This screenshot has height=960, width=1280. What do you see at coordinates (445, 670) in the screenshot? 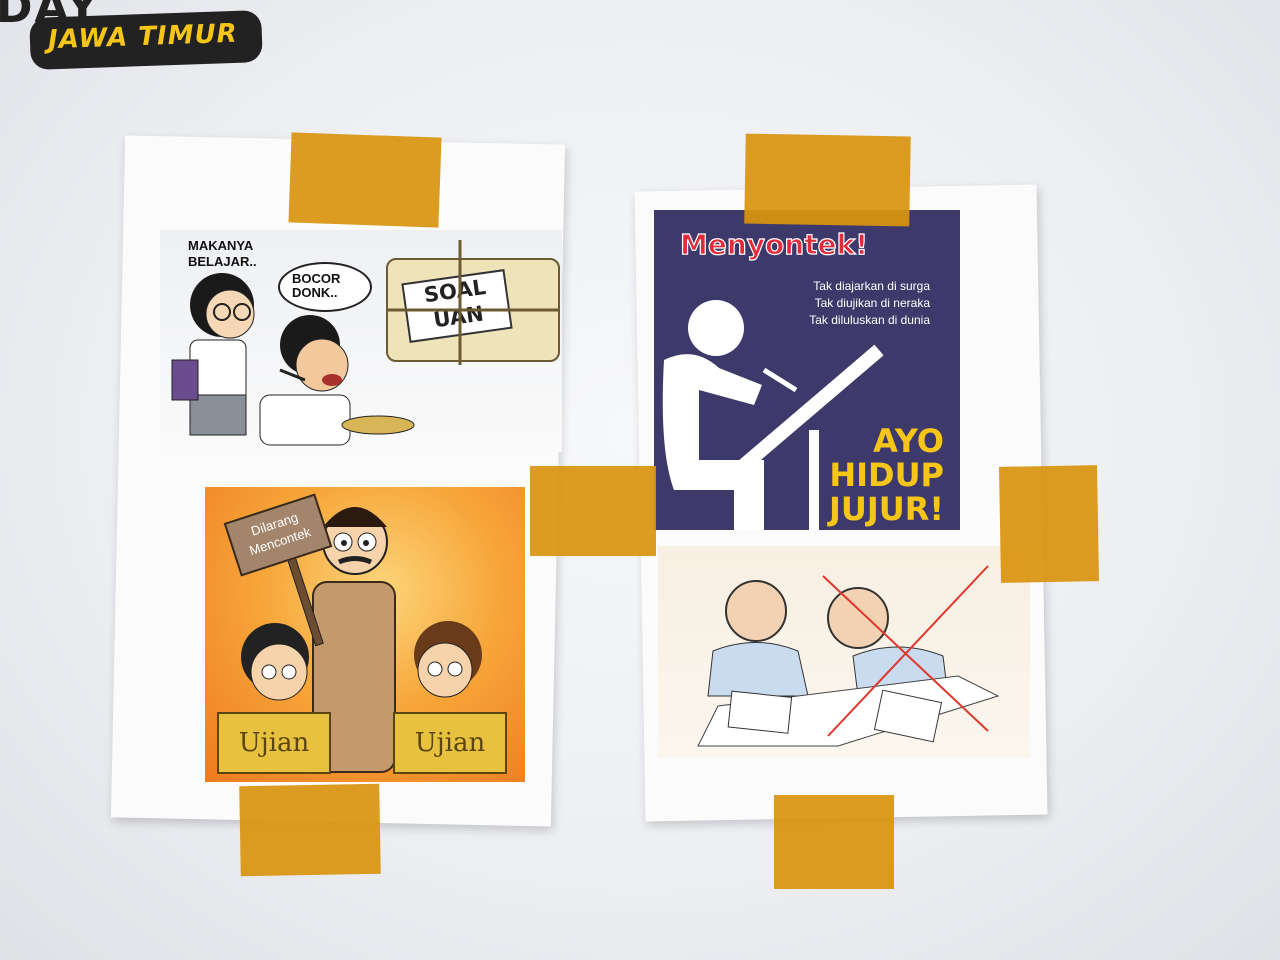
I see `right-student-face` at bounding box center [445, 670].